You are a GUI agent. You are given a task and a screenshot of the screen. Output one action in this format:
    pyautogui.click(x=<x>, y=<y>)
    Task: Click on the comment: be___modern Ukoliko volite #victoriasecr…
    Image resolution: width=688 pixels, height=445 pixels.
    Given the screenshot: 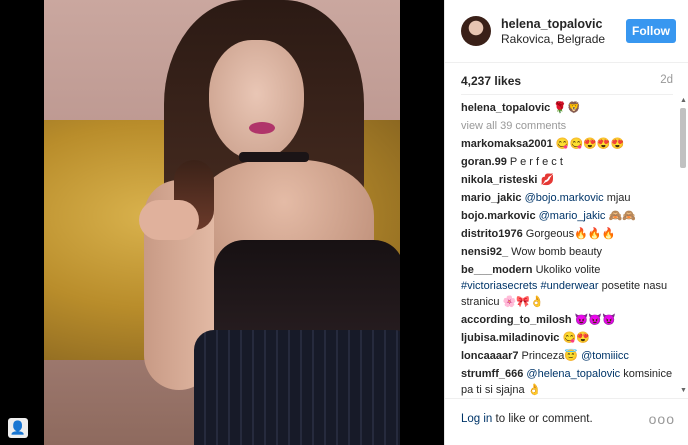 What is the action you would take?
    pyautogui.click(x=567, y=286)
    